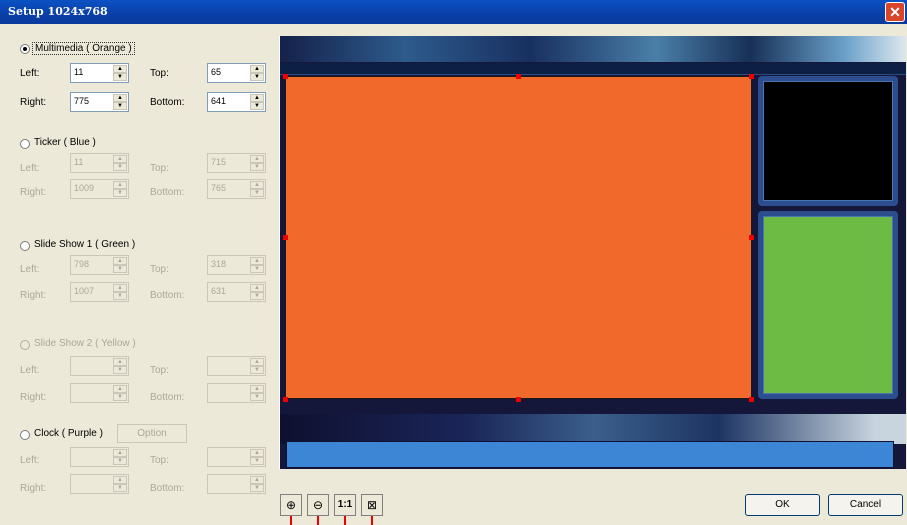 The height and width of the screenshot is (525, 907). What do you see at coordinates (372, 505) in the screenshot?
I see `fit-button: ⊠` at bounding box center [372, 505].